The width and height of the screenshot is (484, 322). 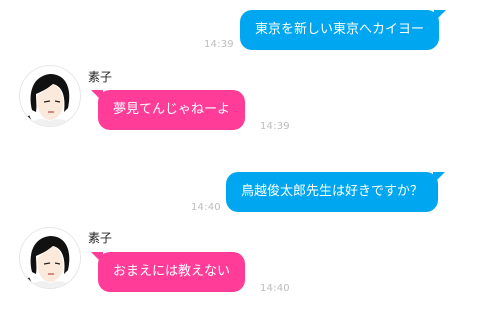 I want to click on message-text: 鳥越俊太郎先生は好きですか？, so click(x=332, y=191).